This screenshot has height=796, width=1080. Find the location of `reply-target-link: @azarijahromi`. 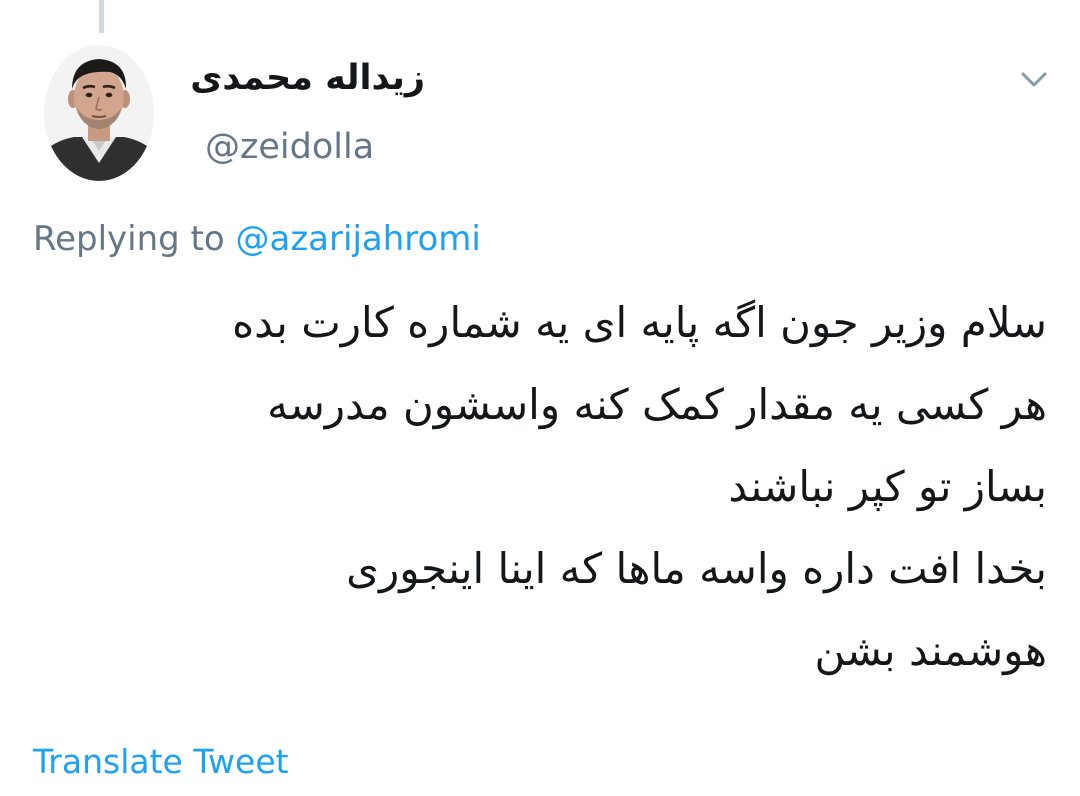

reply-target-link: @azarijahromi is located at coordinates (358, 239).